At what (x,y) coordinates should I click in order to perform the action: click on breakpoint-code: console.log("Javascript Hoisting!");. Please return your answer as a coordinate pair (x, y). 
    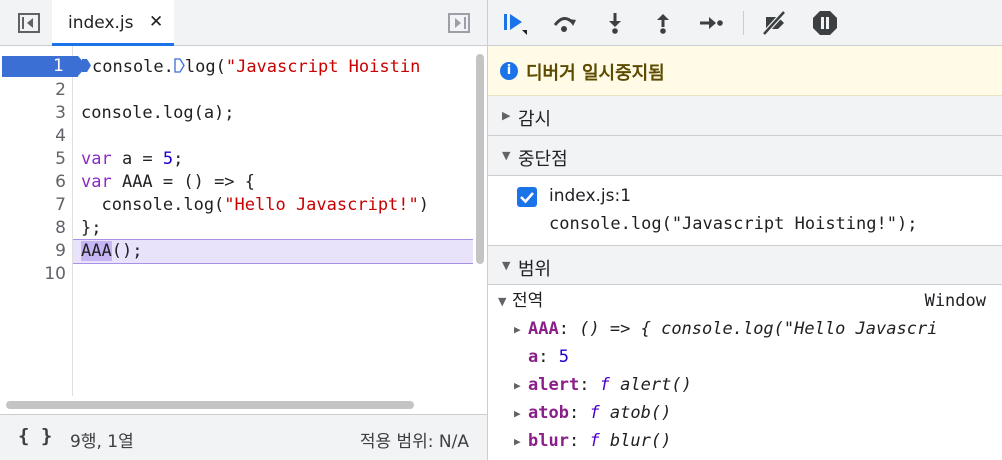
    Looking at the image, I should click on (733, 224).